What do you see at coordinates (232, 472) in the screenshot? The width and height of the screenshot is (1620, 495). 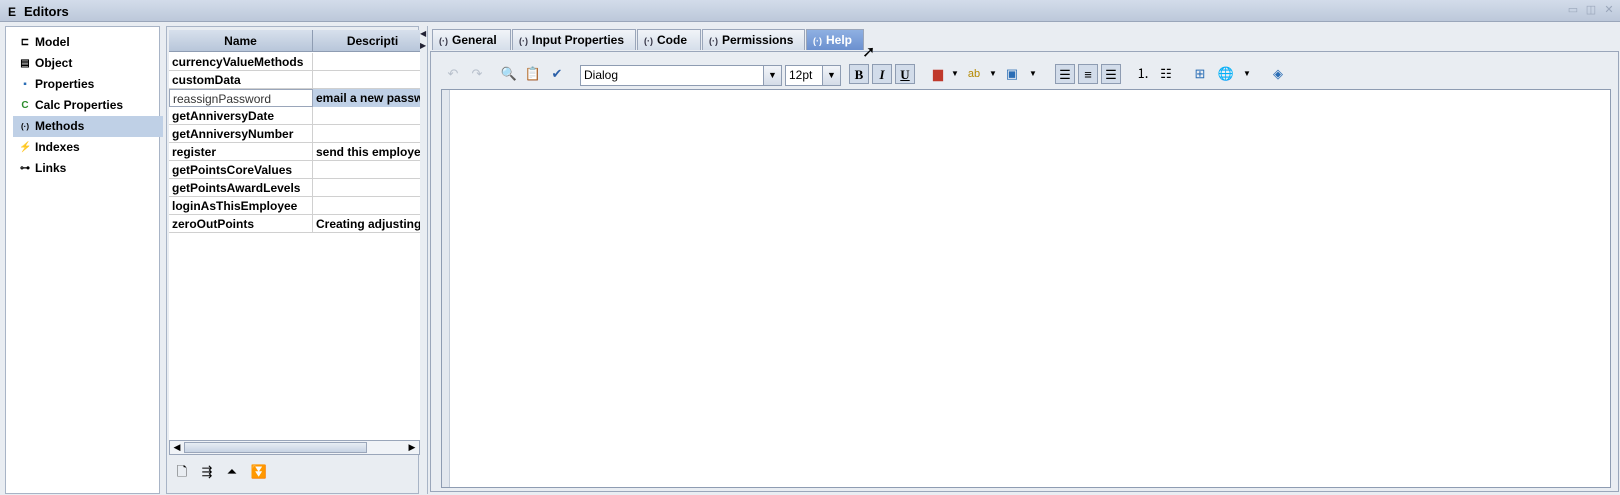 I see `move-up-icon: ⏶` at bounding box center [232, 472].